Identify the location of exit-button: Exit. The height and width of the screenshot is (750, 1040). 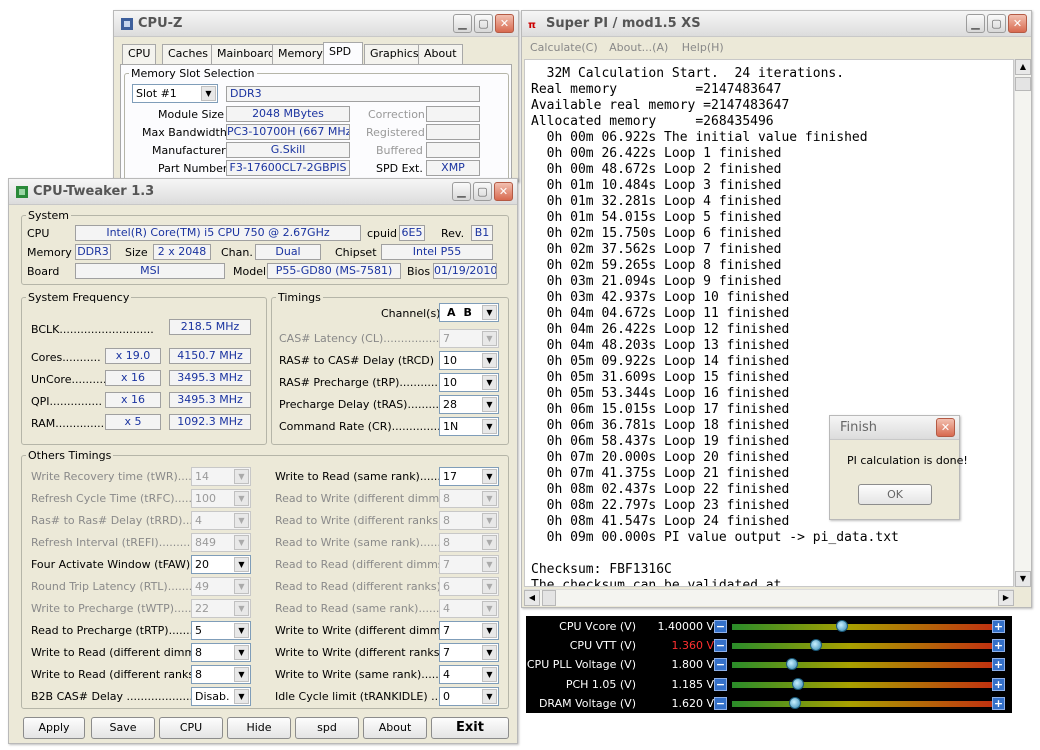
(470, 728).